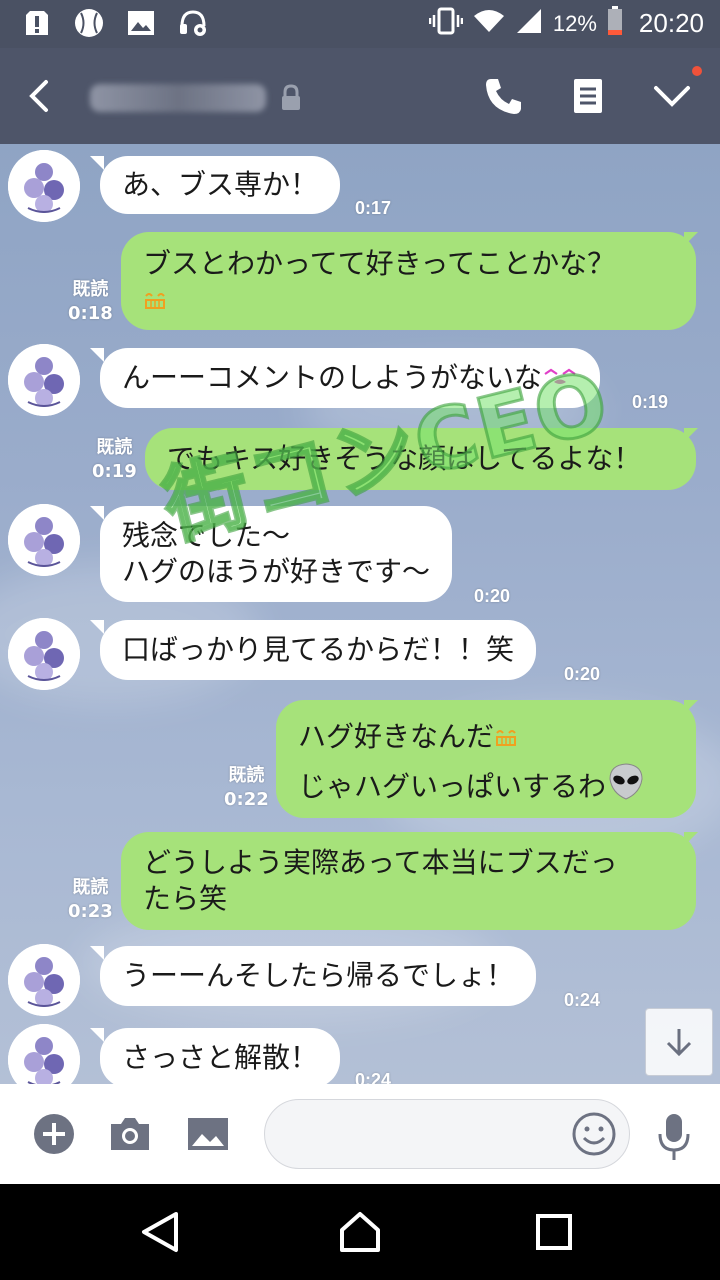 The height and width of the screenshot is (1280, 720). Describe the element at coordinates (90, 899) in the screenshot. I see `read-receipt: 既読 0:23` at that location.